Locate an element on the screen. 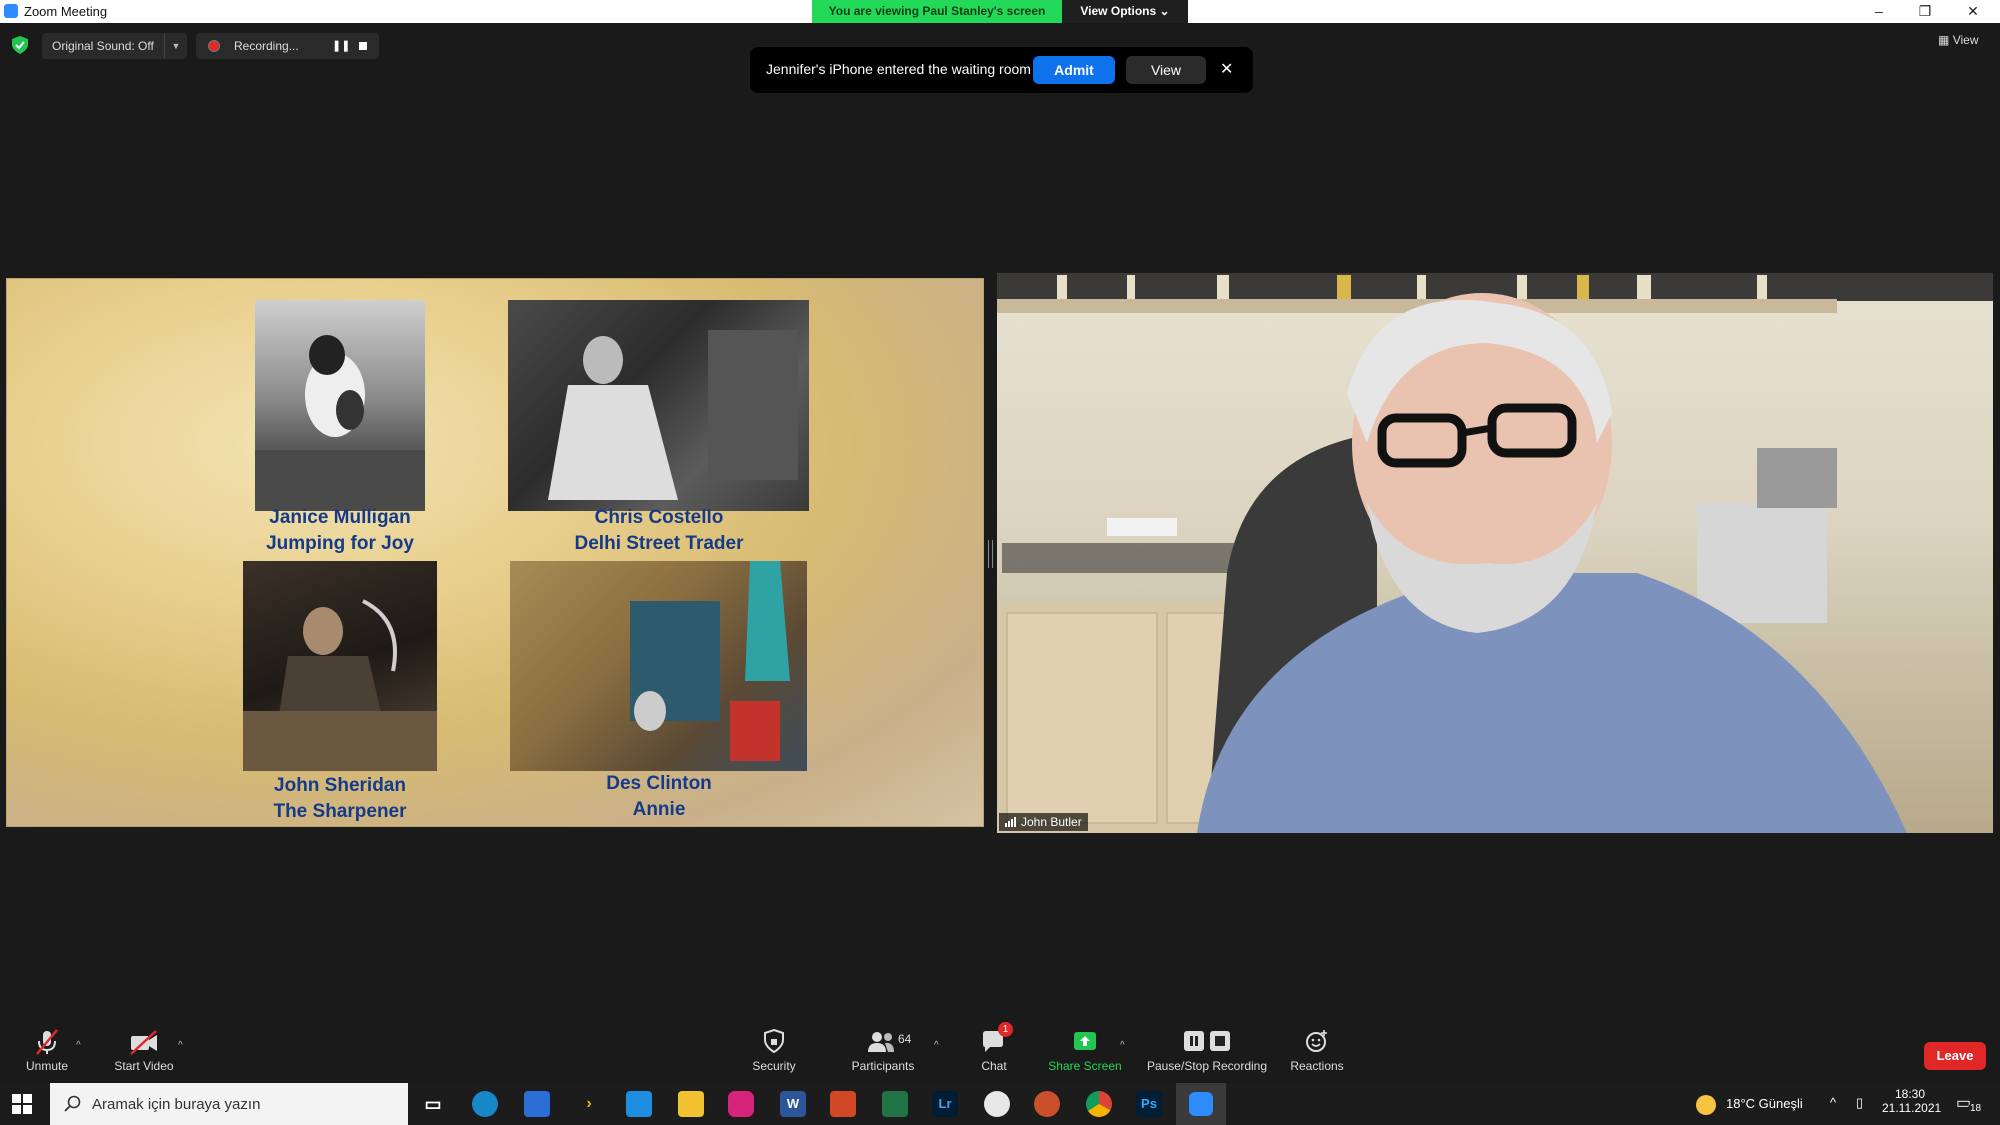 This screenshot has height=1125, width=2000. photo-jumping-for-joy is located at coordinates (340, 405).